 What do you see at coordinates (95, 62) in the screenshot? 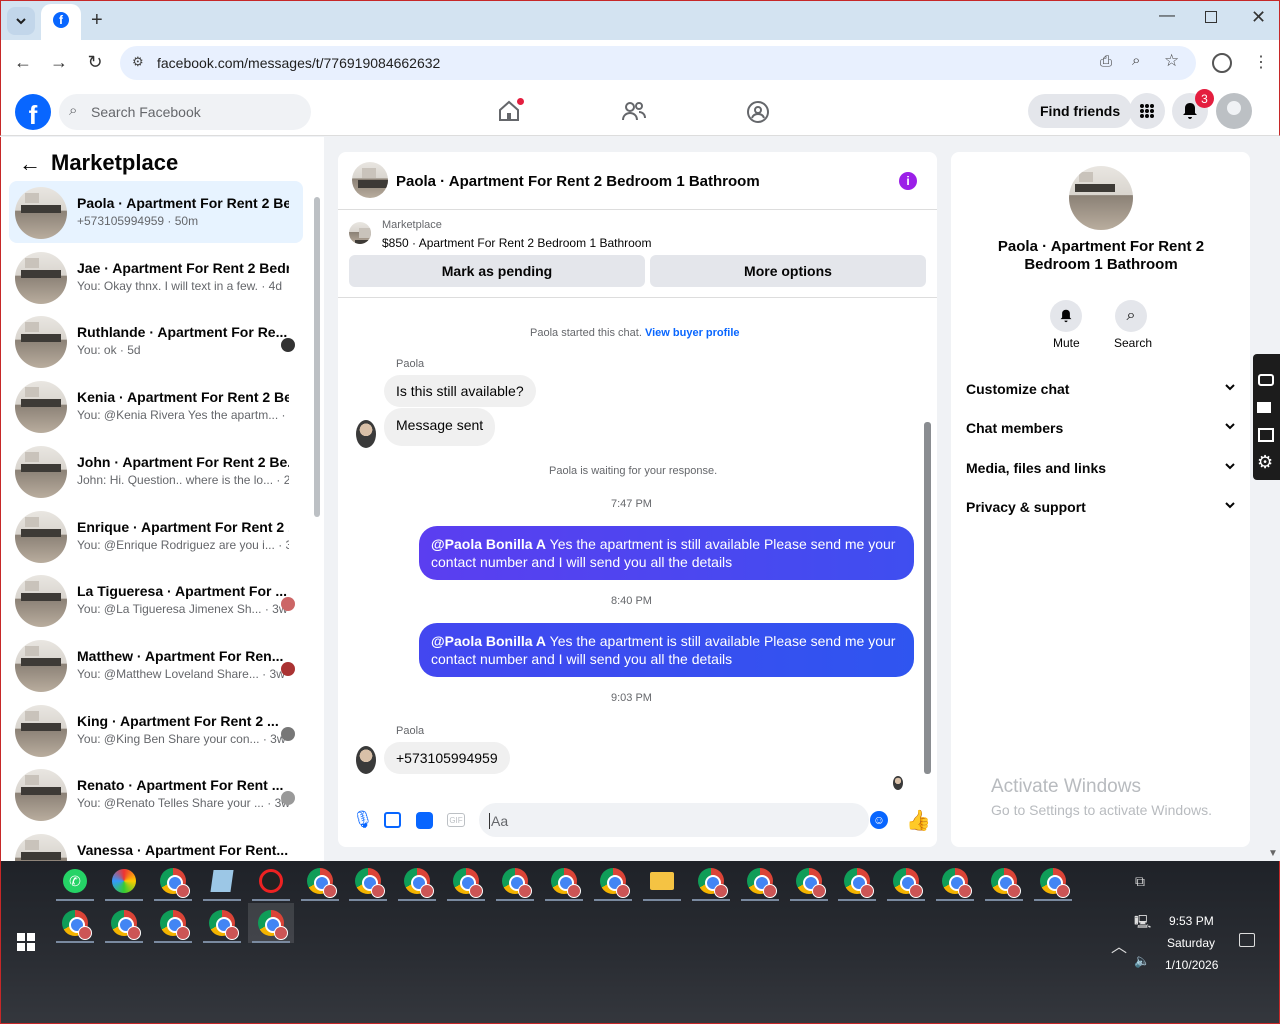
I see `reload-icon: ↻` at bounding box center [95, 62].